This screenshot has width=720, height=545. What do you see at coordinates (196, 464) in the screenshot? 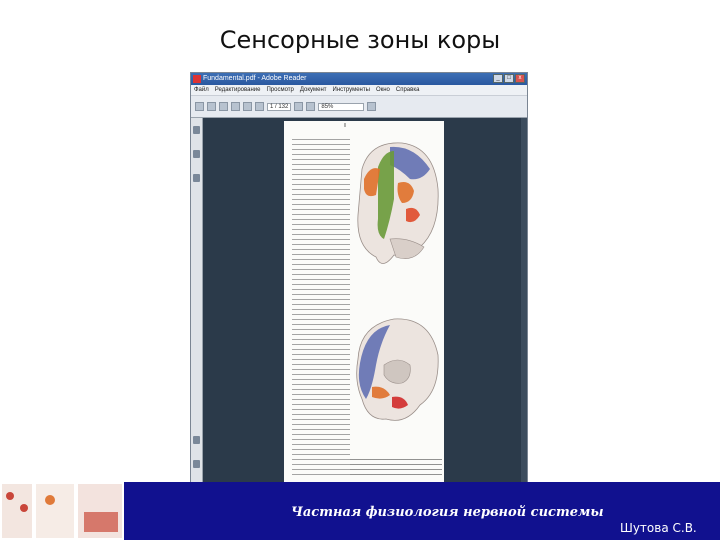
I see `signature-icon` at bounding box center [196, 464].